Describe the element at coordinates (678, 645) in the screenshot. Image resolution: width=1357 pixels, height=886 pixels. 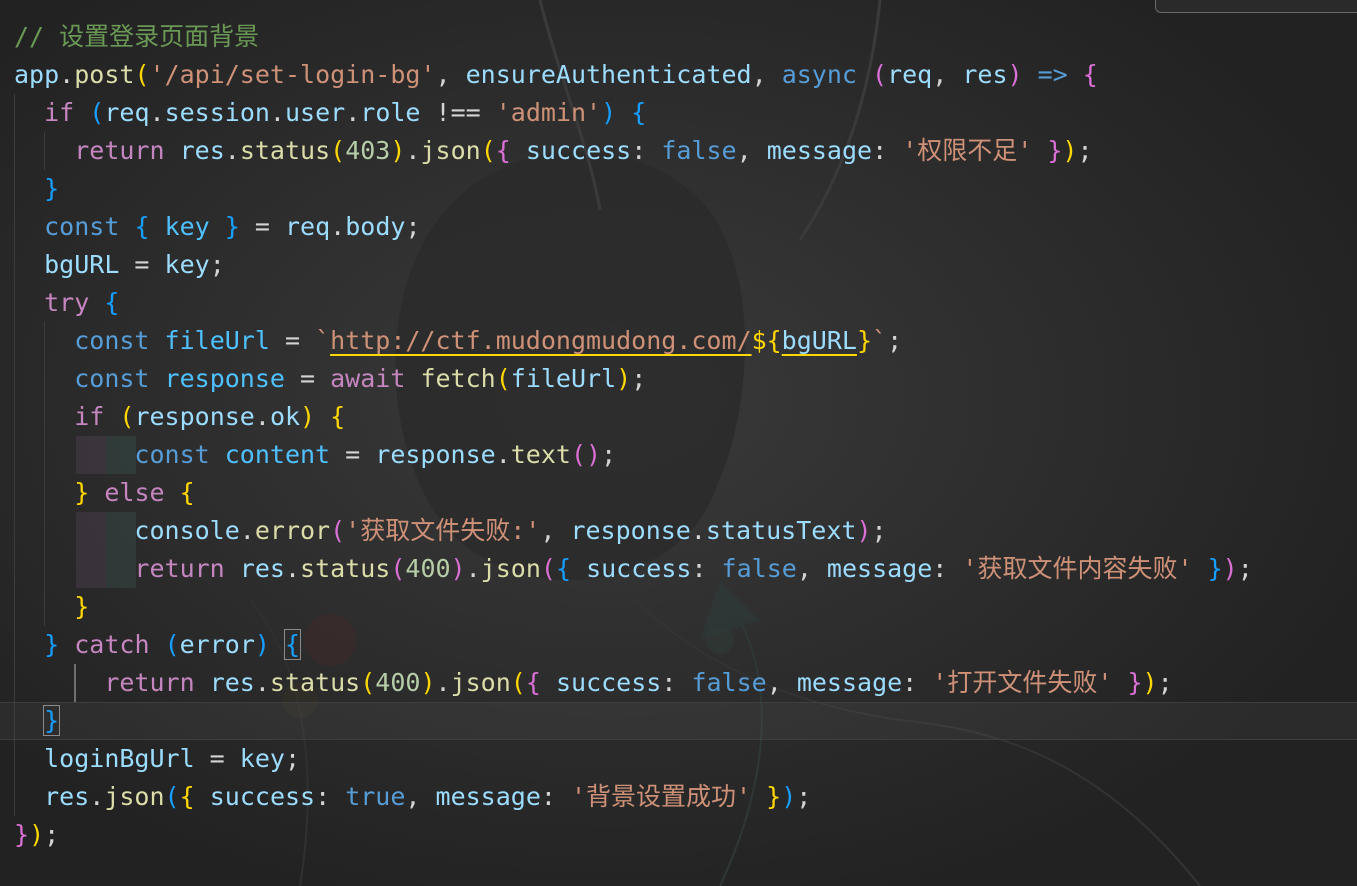
I see `code-line-17: } catch (error) {` at that location.